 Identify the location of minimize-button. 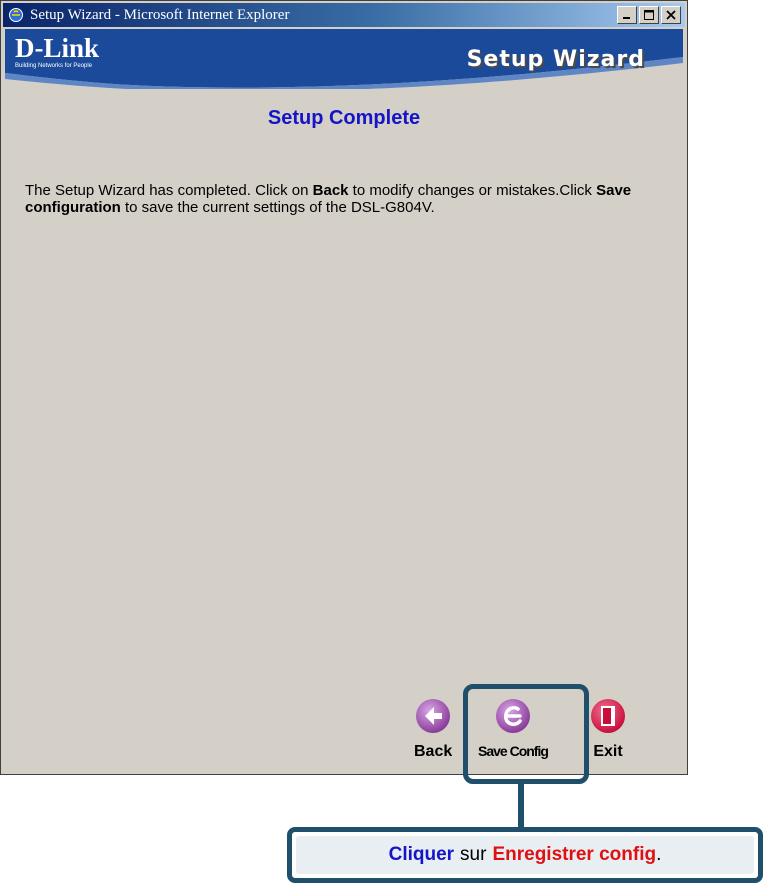
(627, 15).